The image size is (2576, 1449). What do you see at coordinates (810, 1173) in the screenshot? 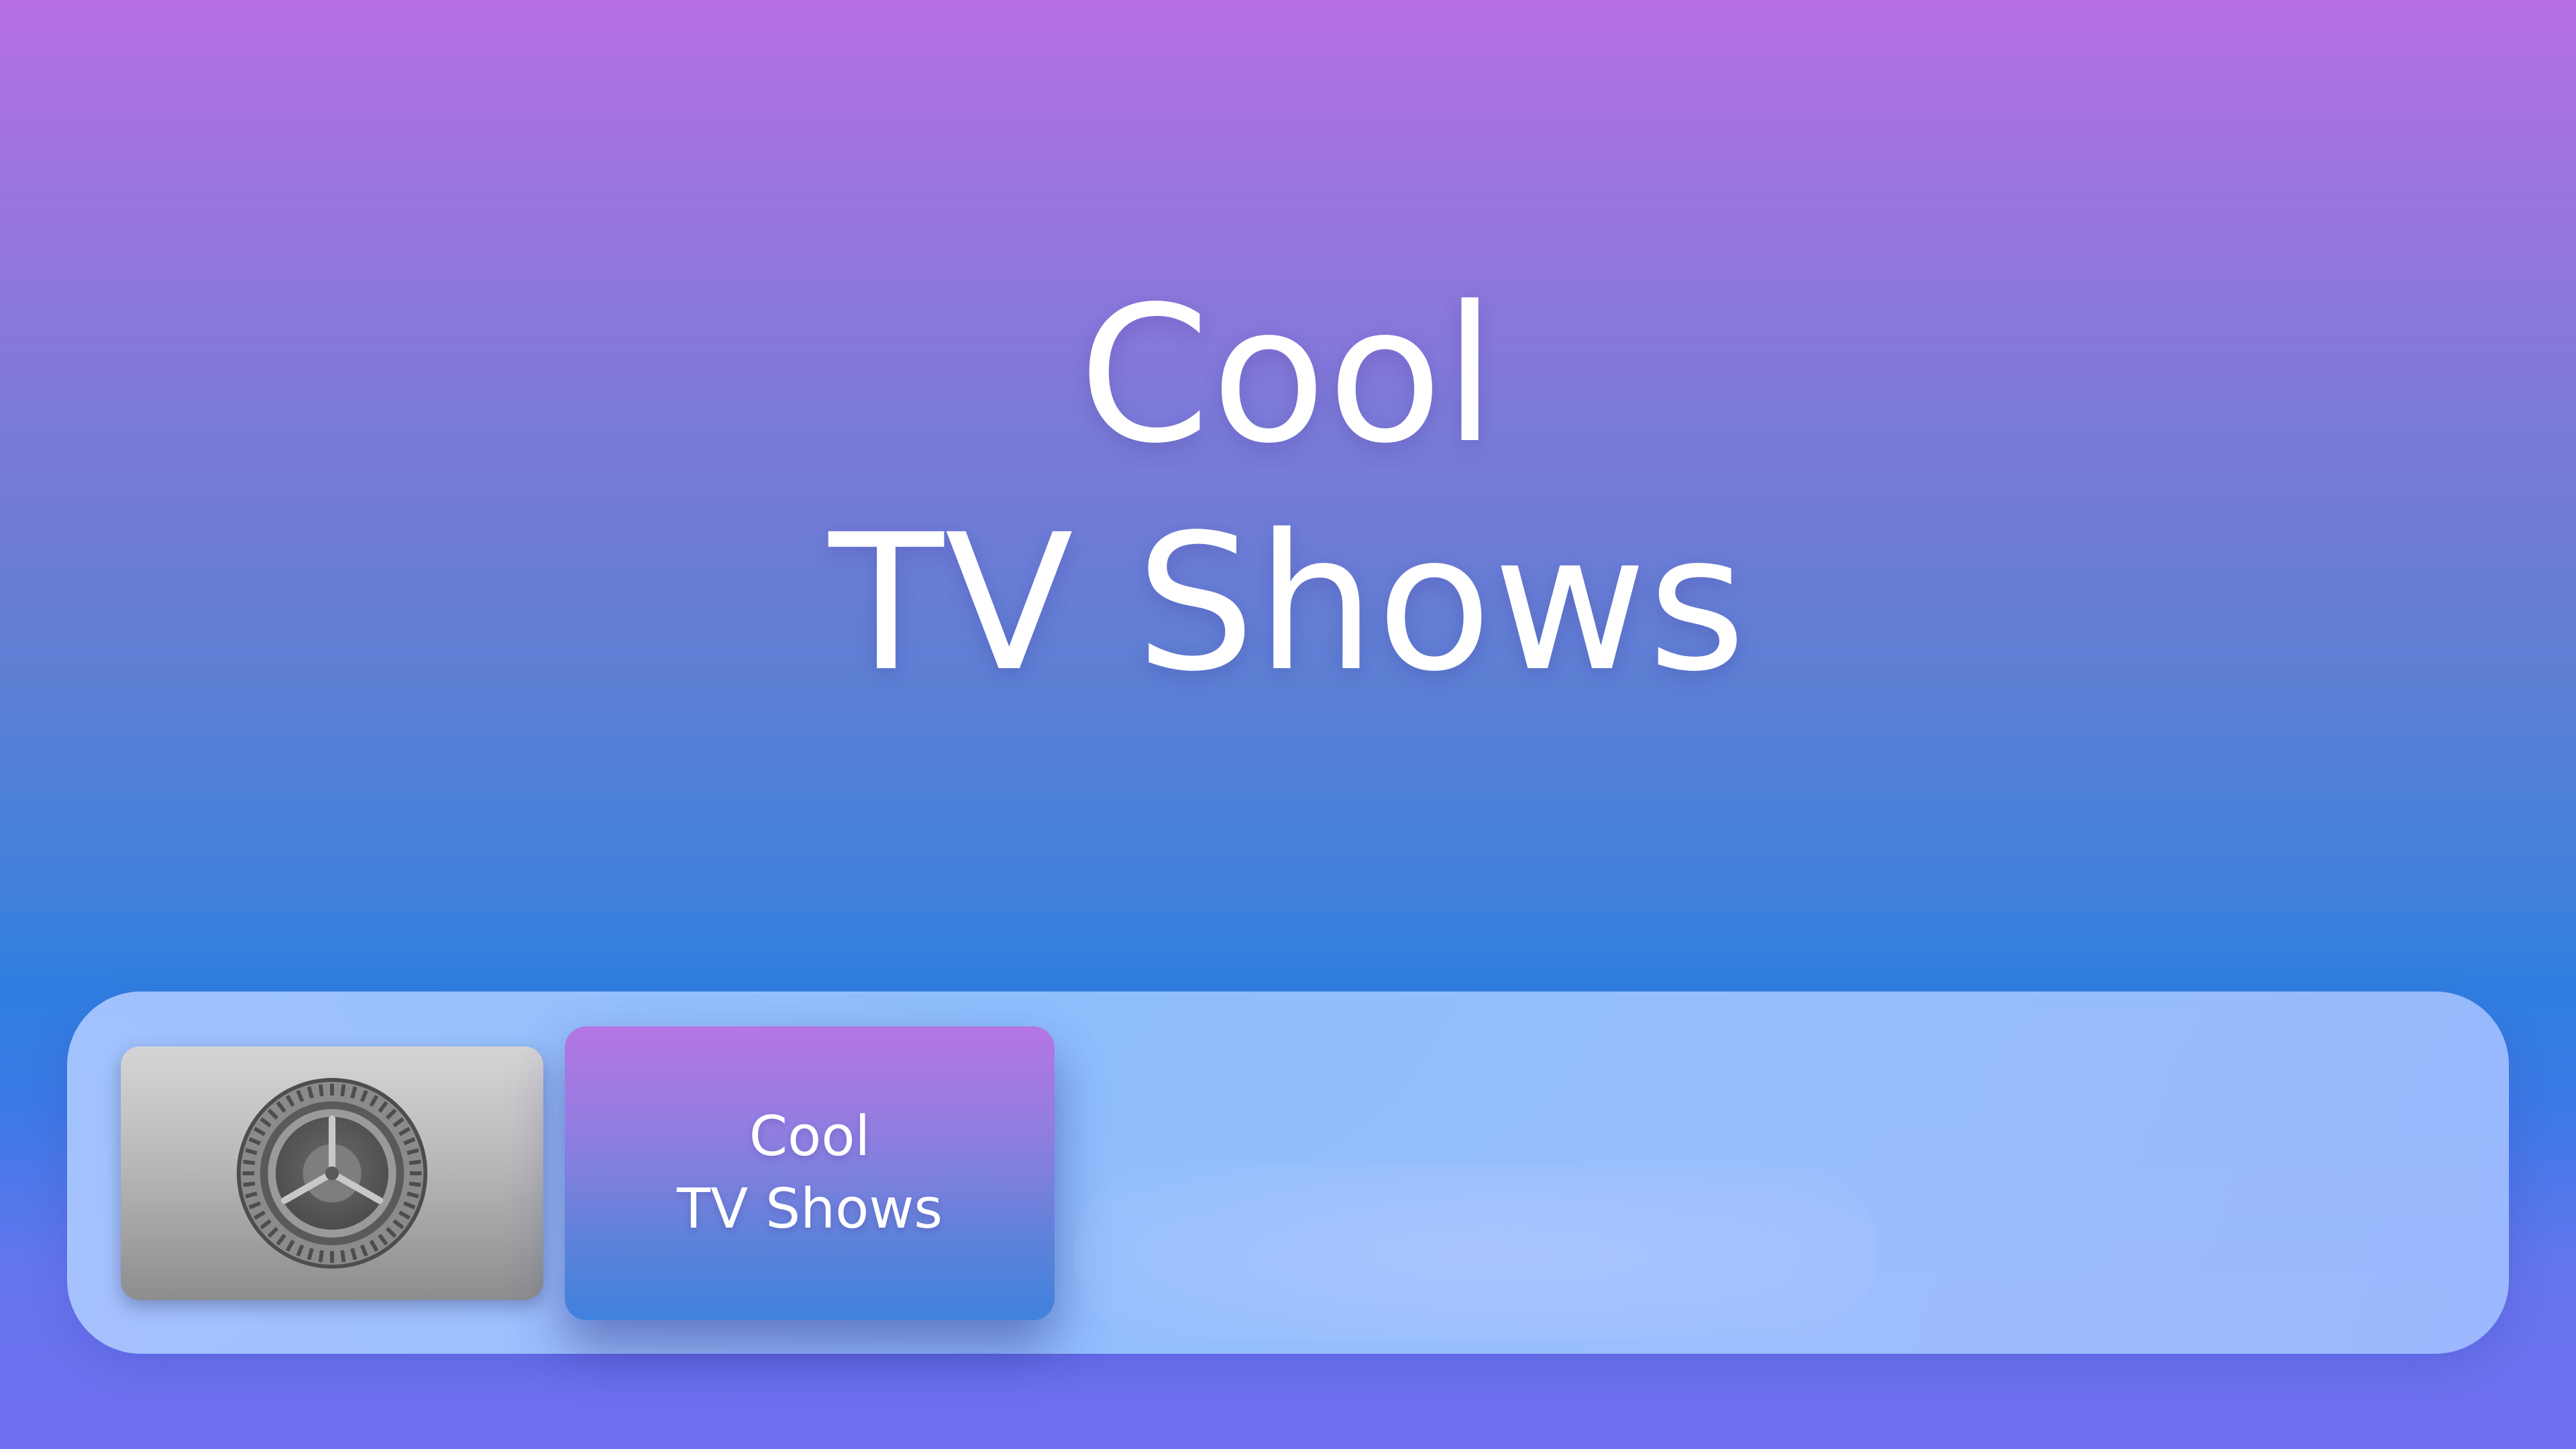
I see `cool-tv-shows-app-tile: Cool TV Shows` at bounding box center [810, 1173].